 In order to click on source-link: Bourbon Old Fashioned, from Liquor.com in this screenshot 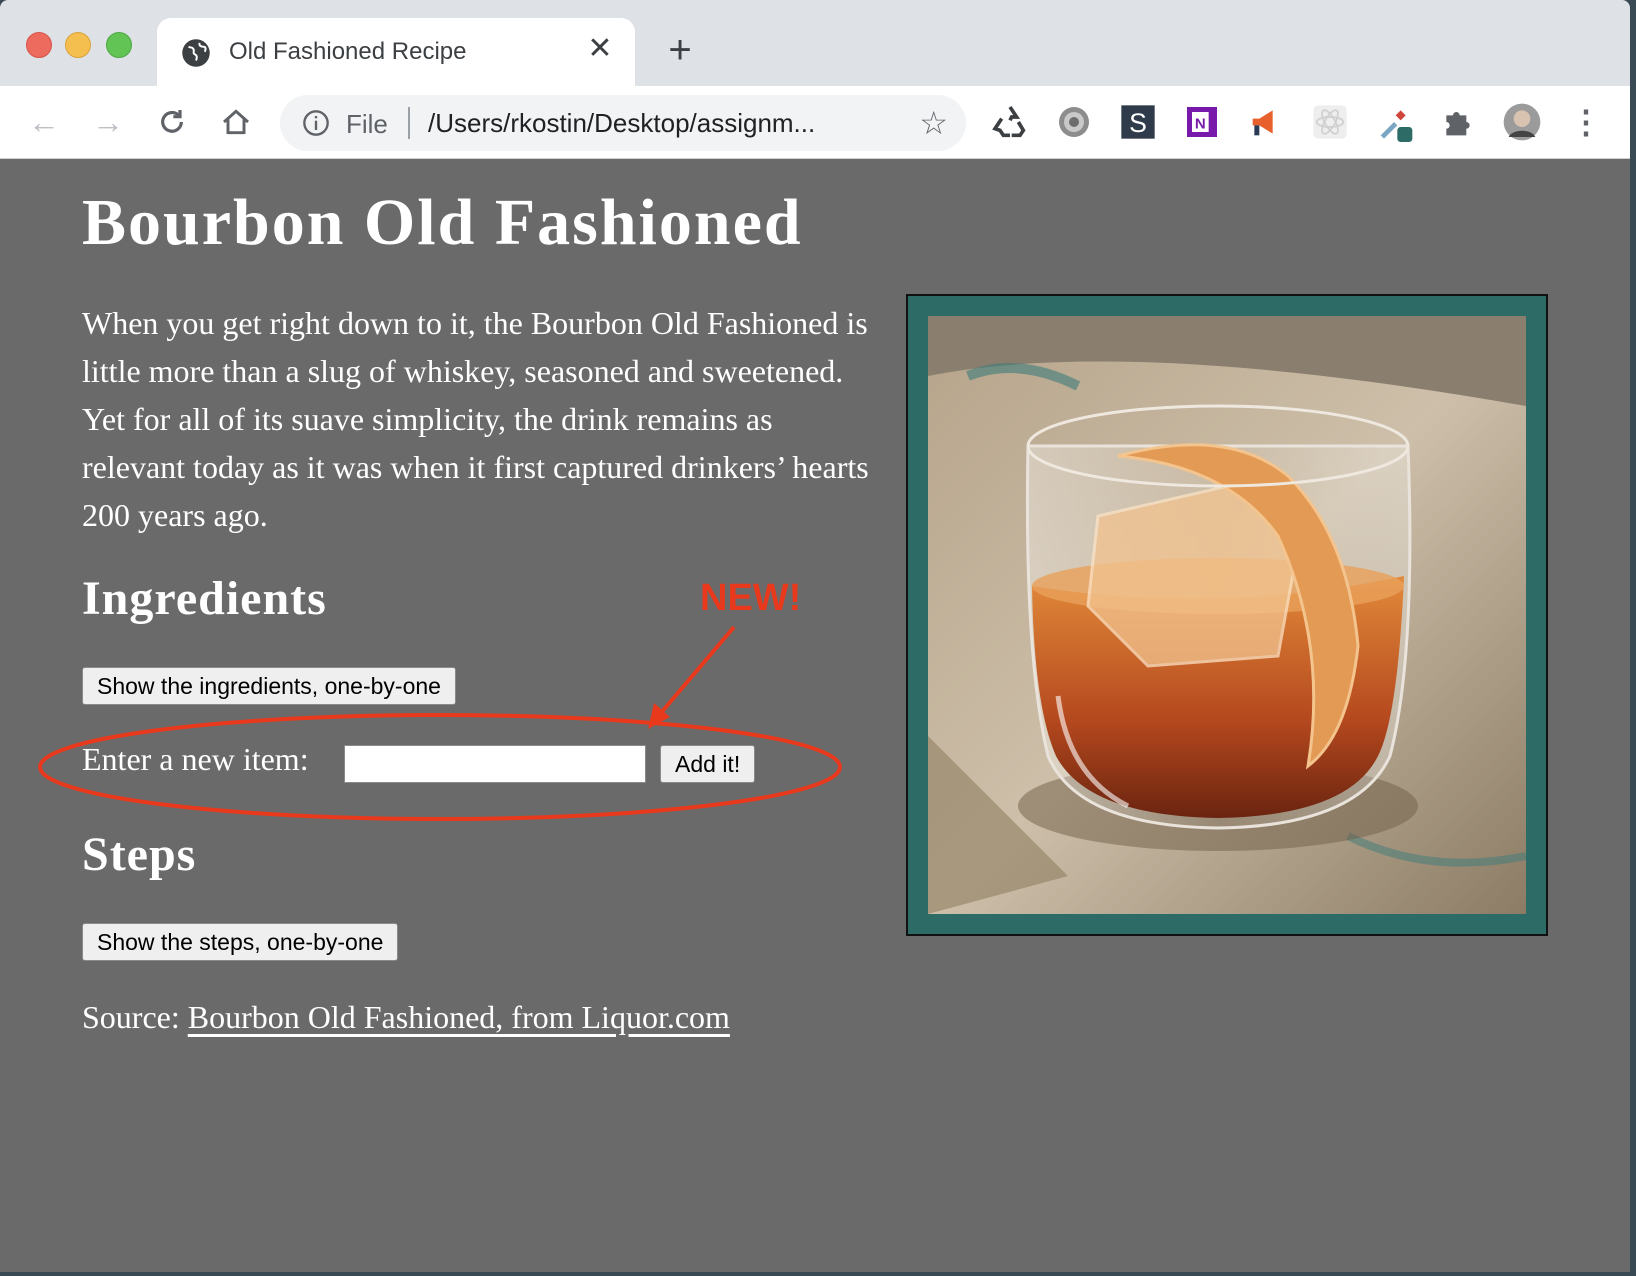, I will do `click(459, 1017)`.